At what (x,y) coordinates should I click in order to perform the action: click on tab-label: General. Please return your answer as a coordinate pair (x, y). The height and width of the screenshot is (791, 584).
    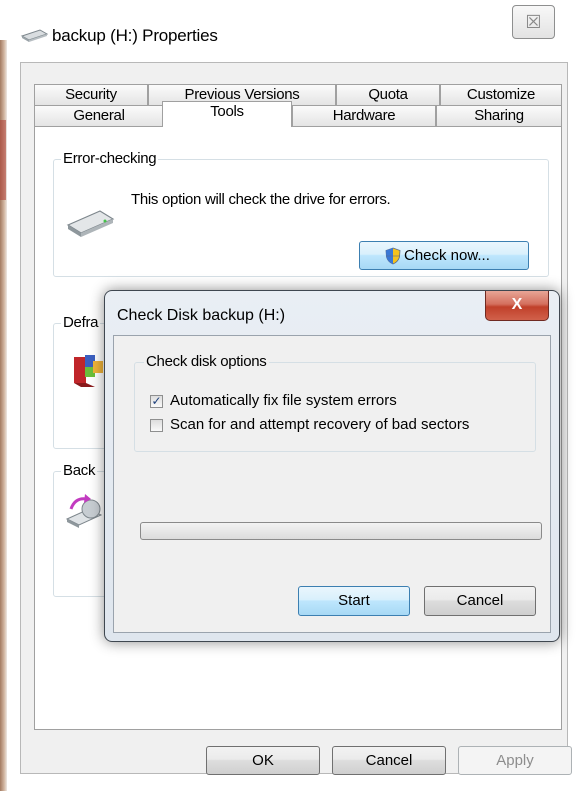
    Looking at the image, I should click on (99, 115).